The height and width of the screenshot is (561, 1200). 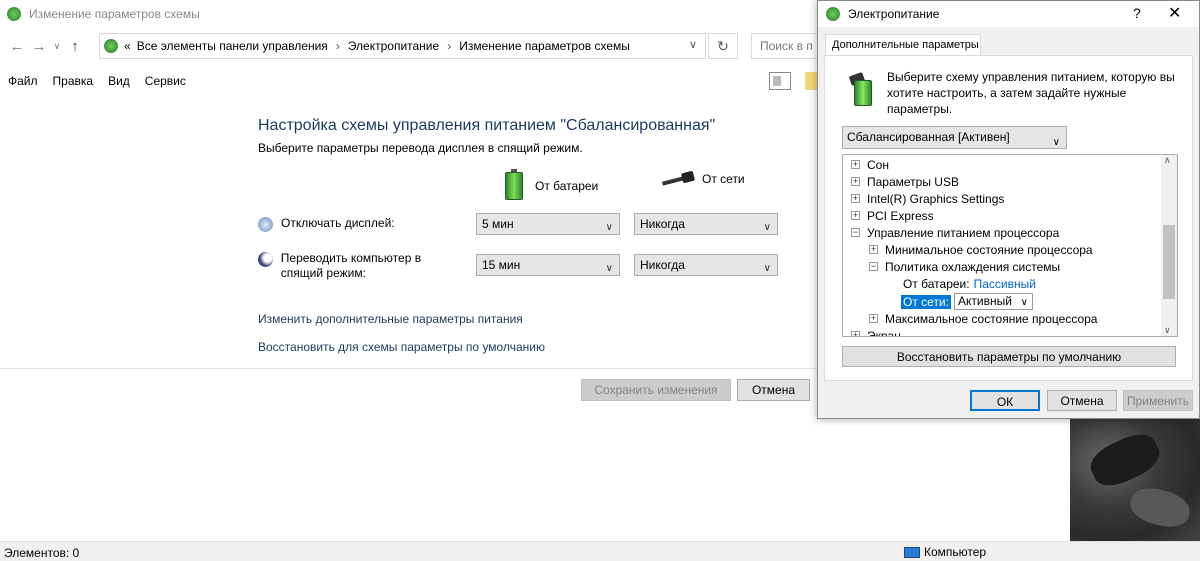 I want to click on navigation-buttons: ← → ∨ ↑, so click(x=46, y=46).